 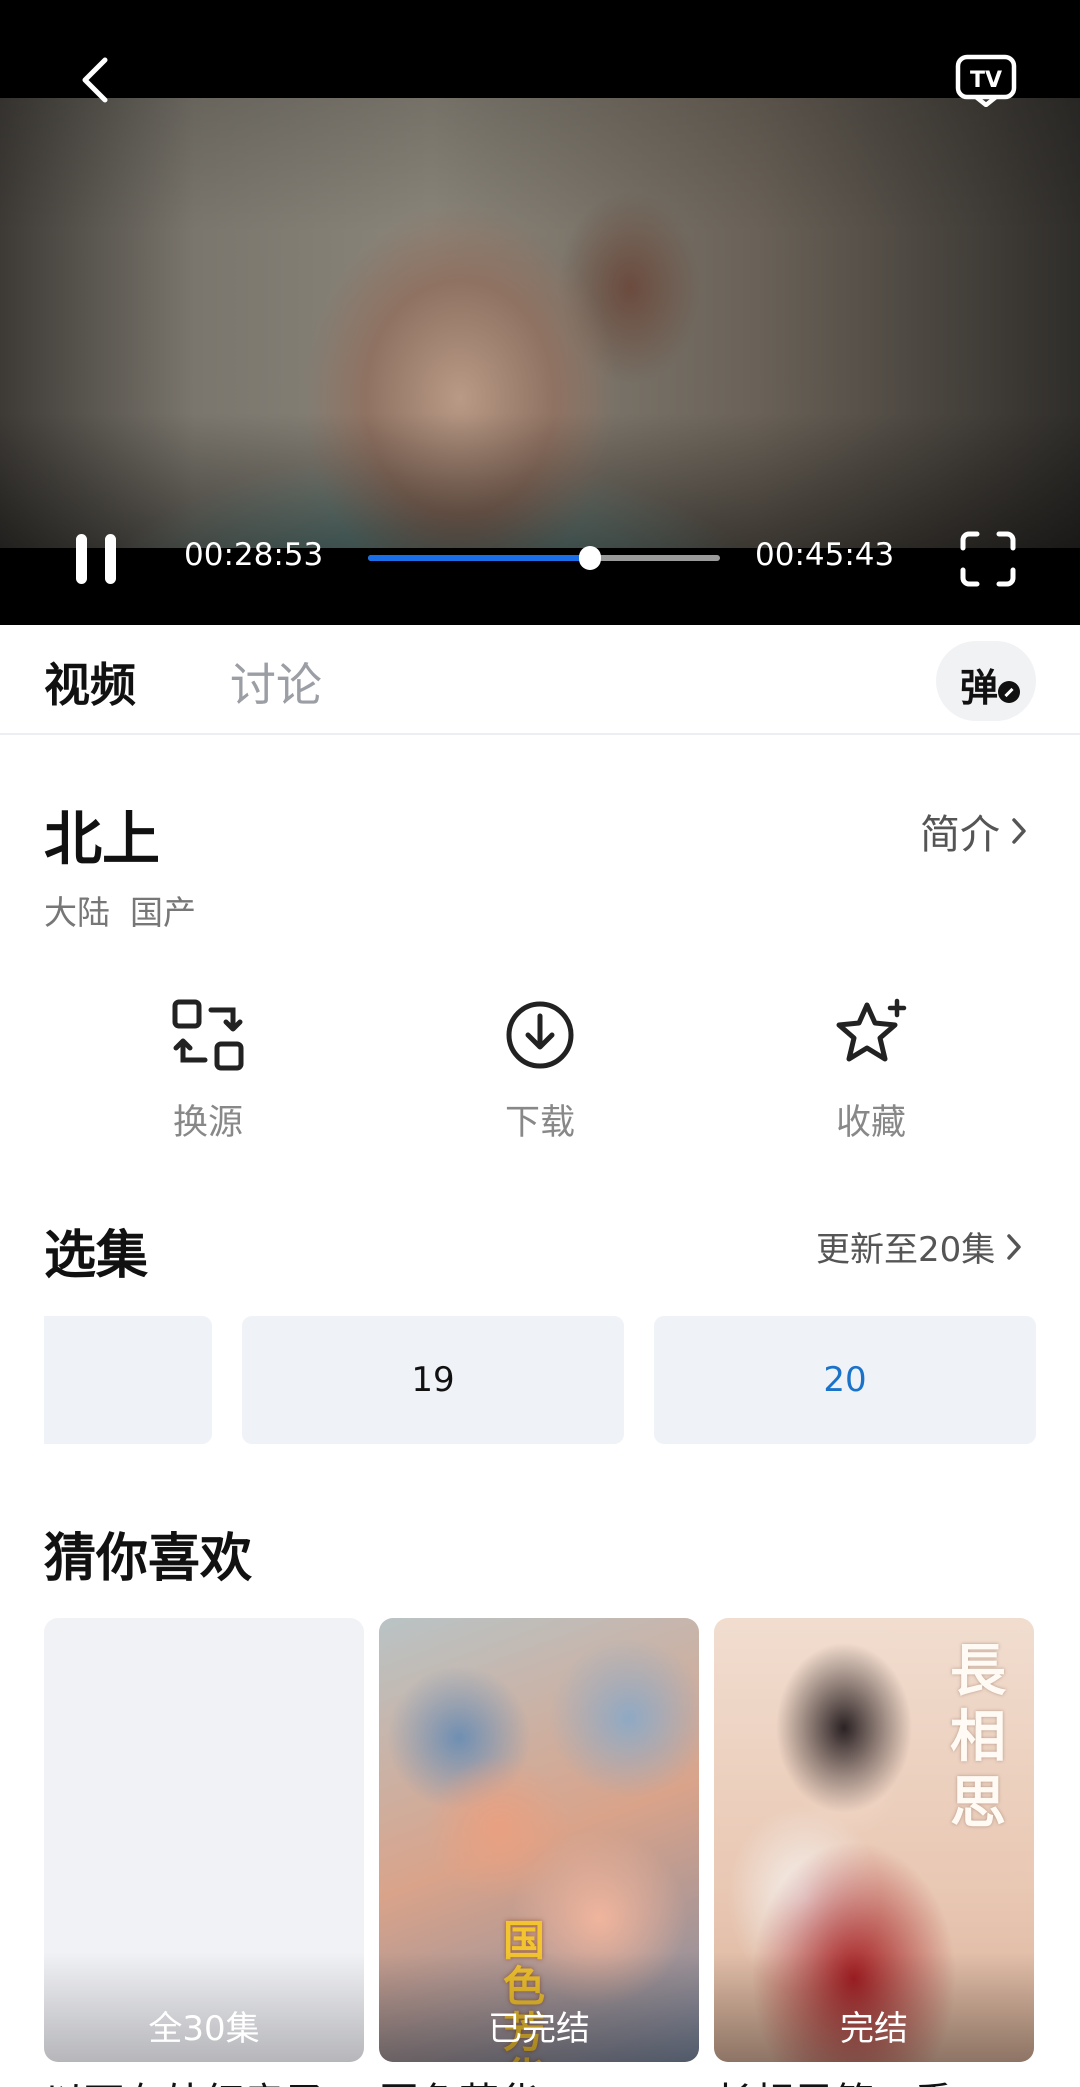 I want to click on progress-thumb, so click(x=590, y=558).